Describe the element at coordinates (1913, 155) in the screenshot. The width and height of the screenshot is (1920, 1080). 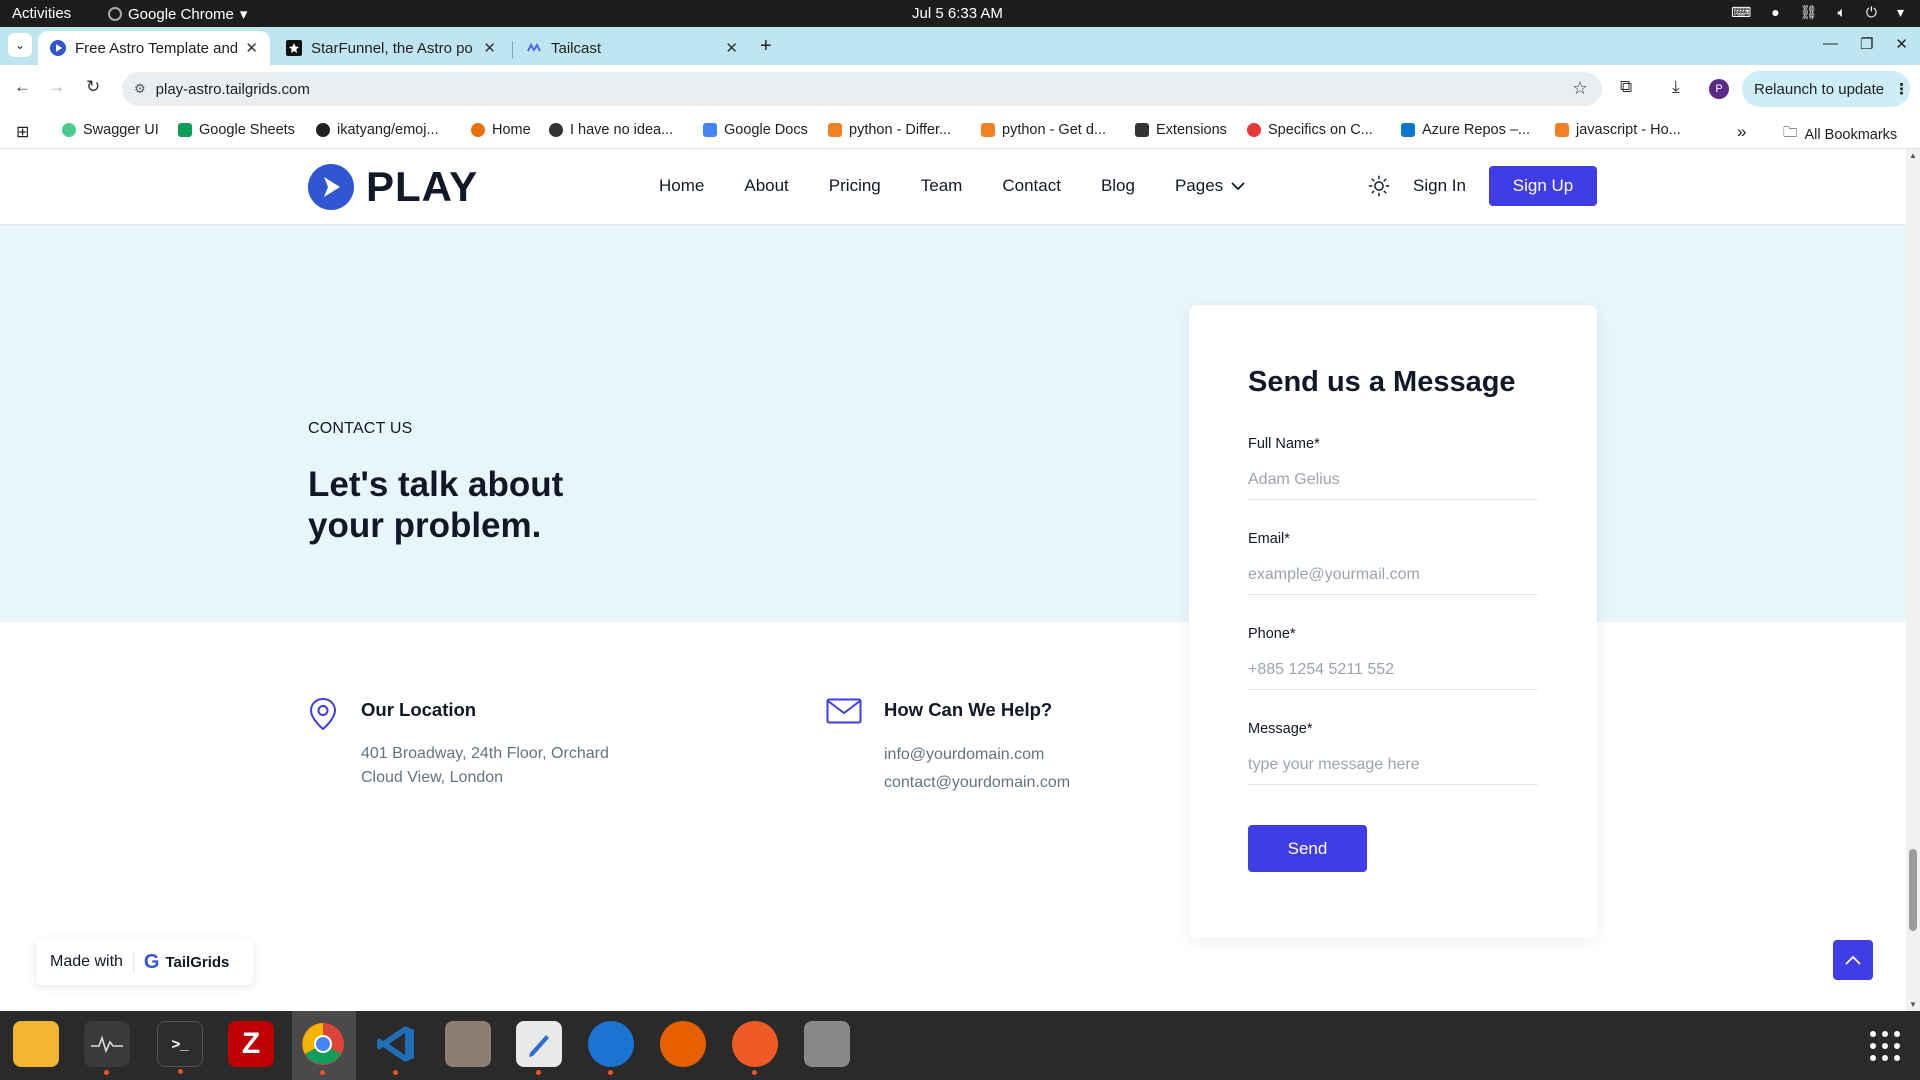
I see `scroll-up-icon: ▲` at that location.